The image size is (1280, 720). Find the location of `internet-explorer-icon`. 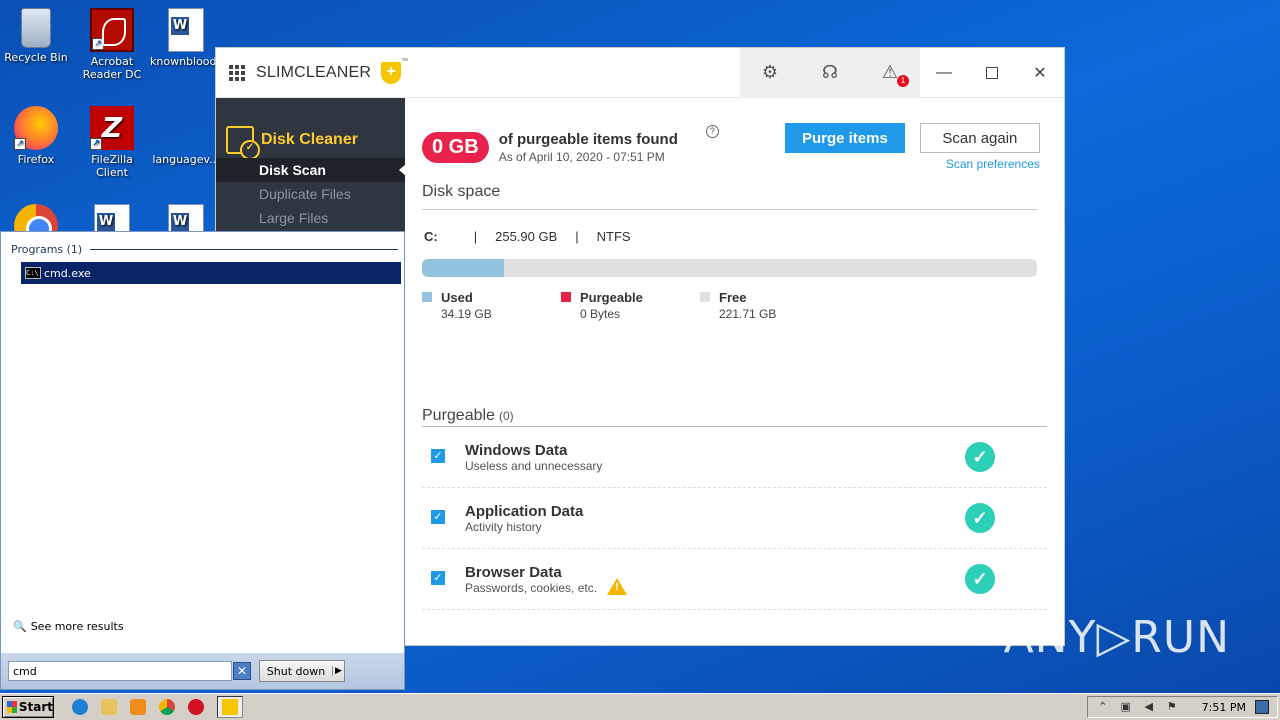

internet-explorer-icon is located at coordinates (80, 707).